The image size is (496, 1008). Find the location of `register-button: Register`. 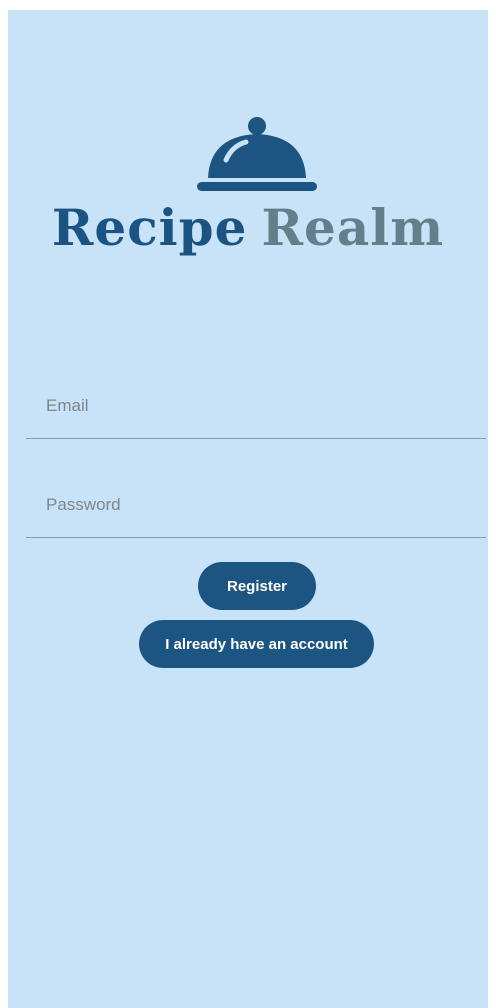

register-button: Register is located at coordinates (257, 586).